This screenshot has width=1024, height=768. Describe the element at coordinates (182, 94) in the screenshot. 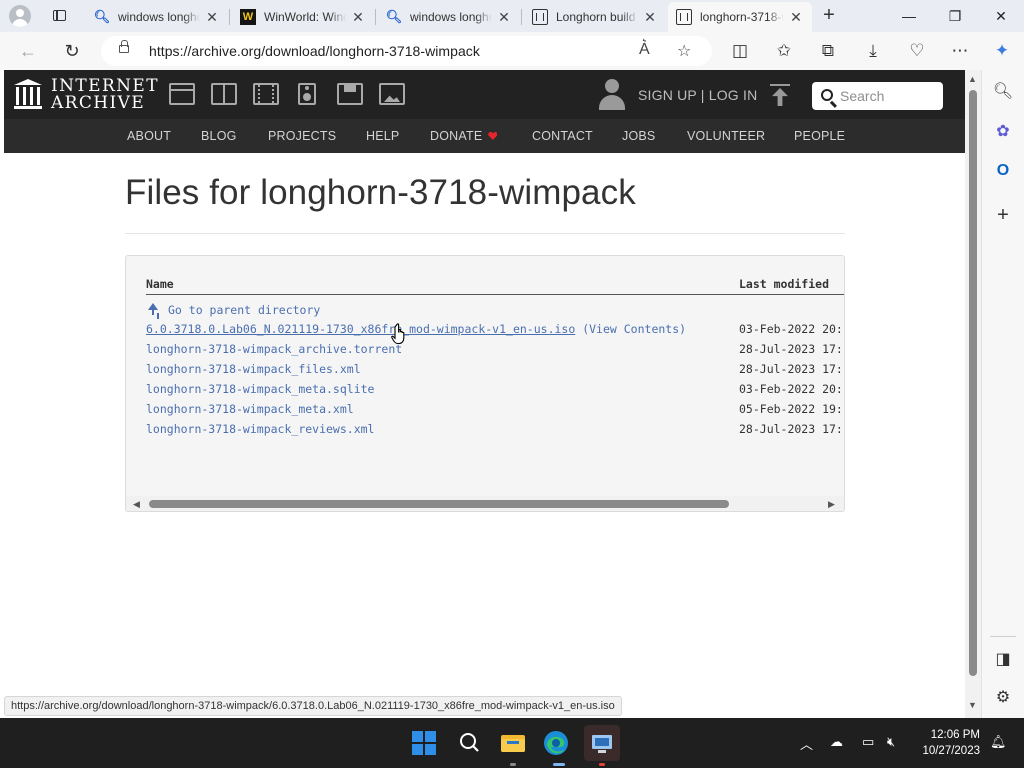

I see `web-icon` at that location.